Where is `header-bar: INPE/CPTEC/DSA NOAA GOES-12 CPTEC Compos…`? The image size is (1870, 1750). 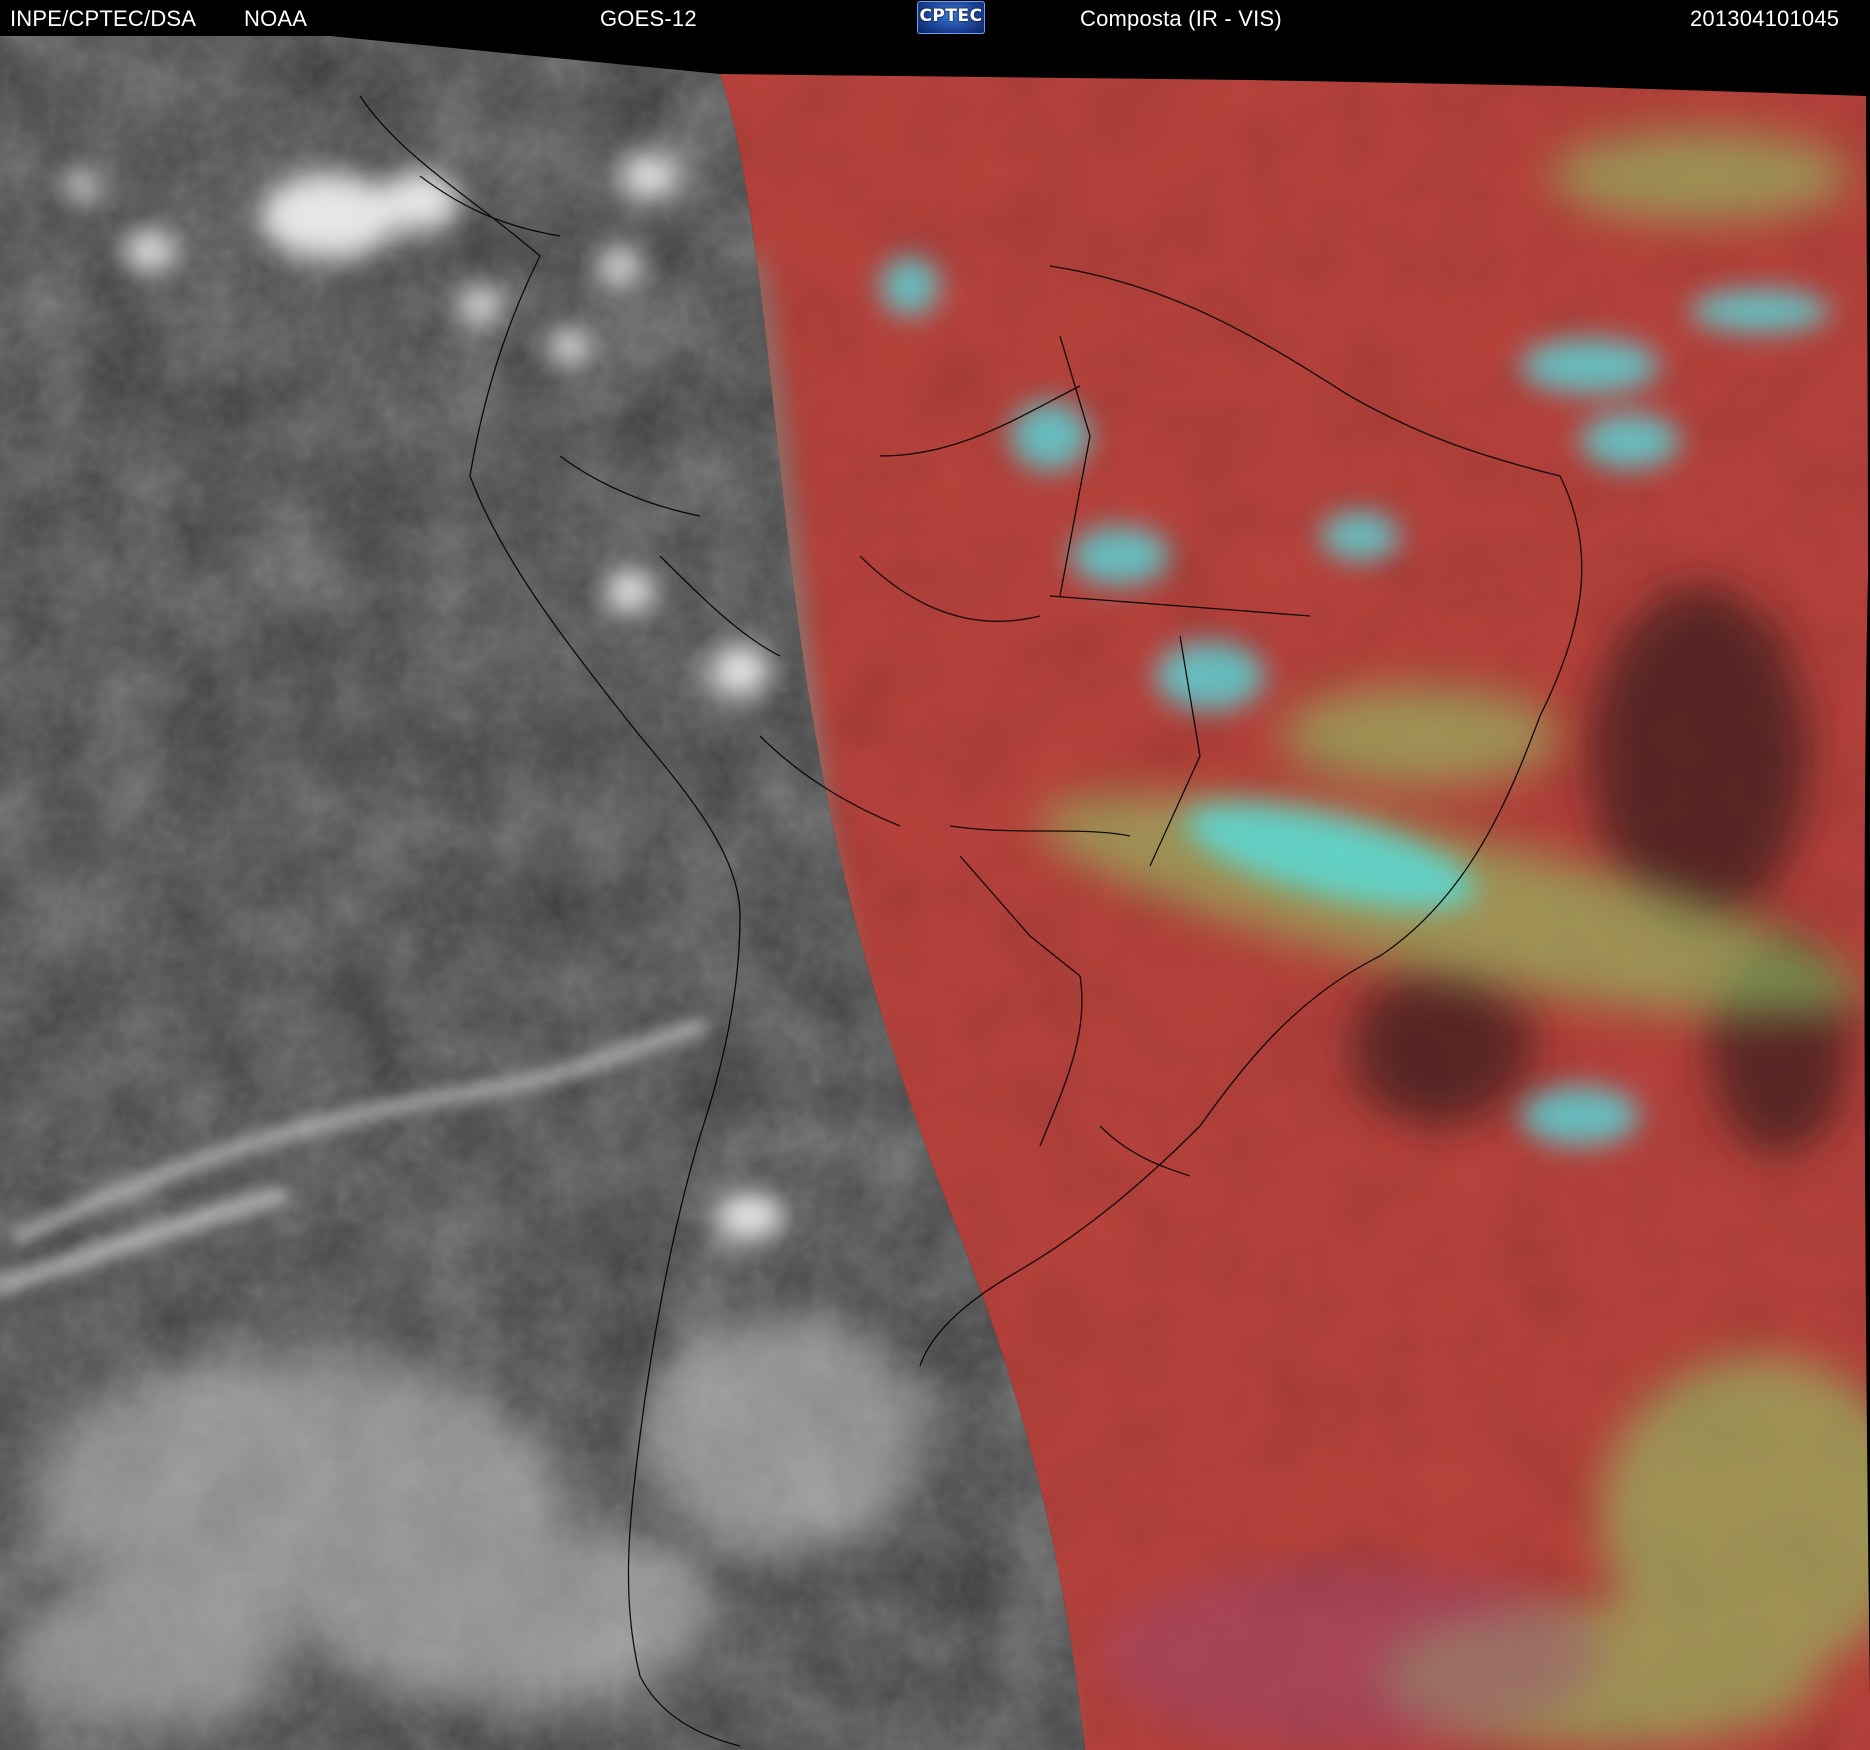
header-bar: INPE/CPTEC/DSA NOAA GOES-12 CPTEC Compos… is located at coordinates (935, 18).